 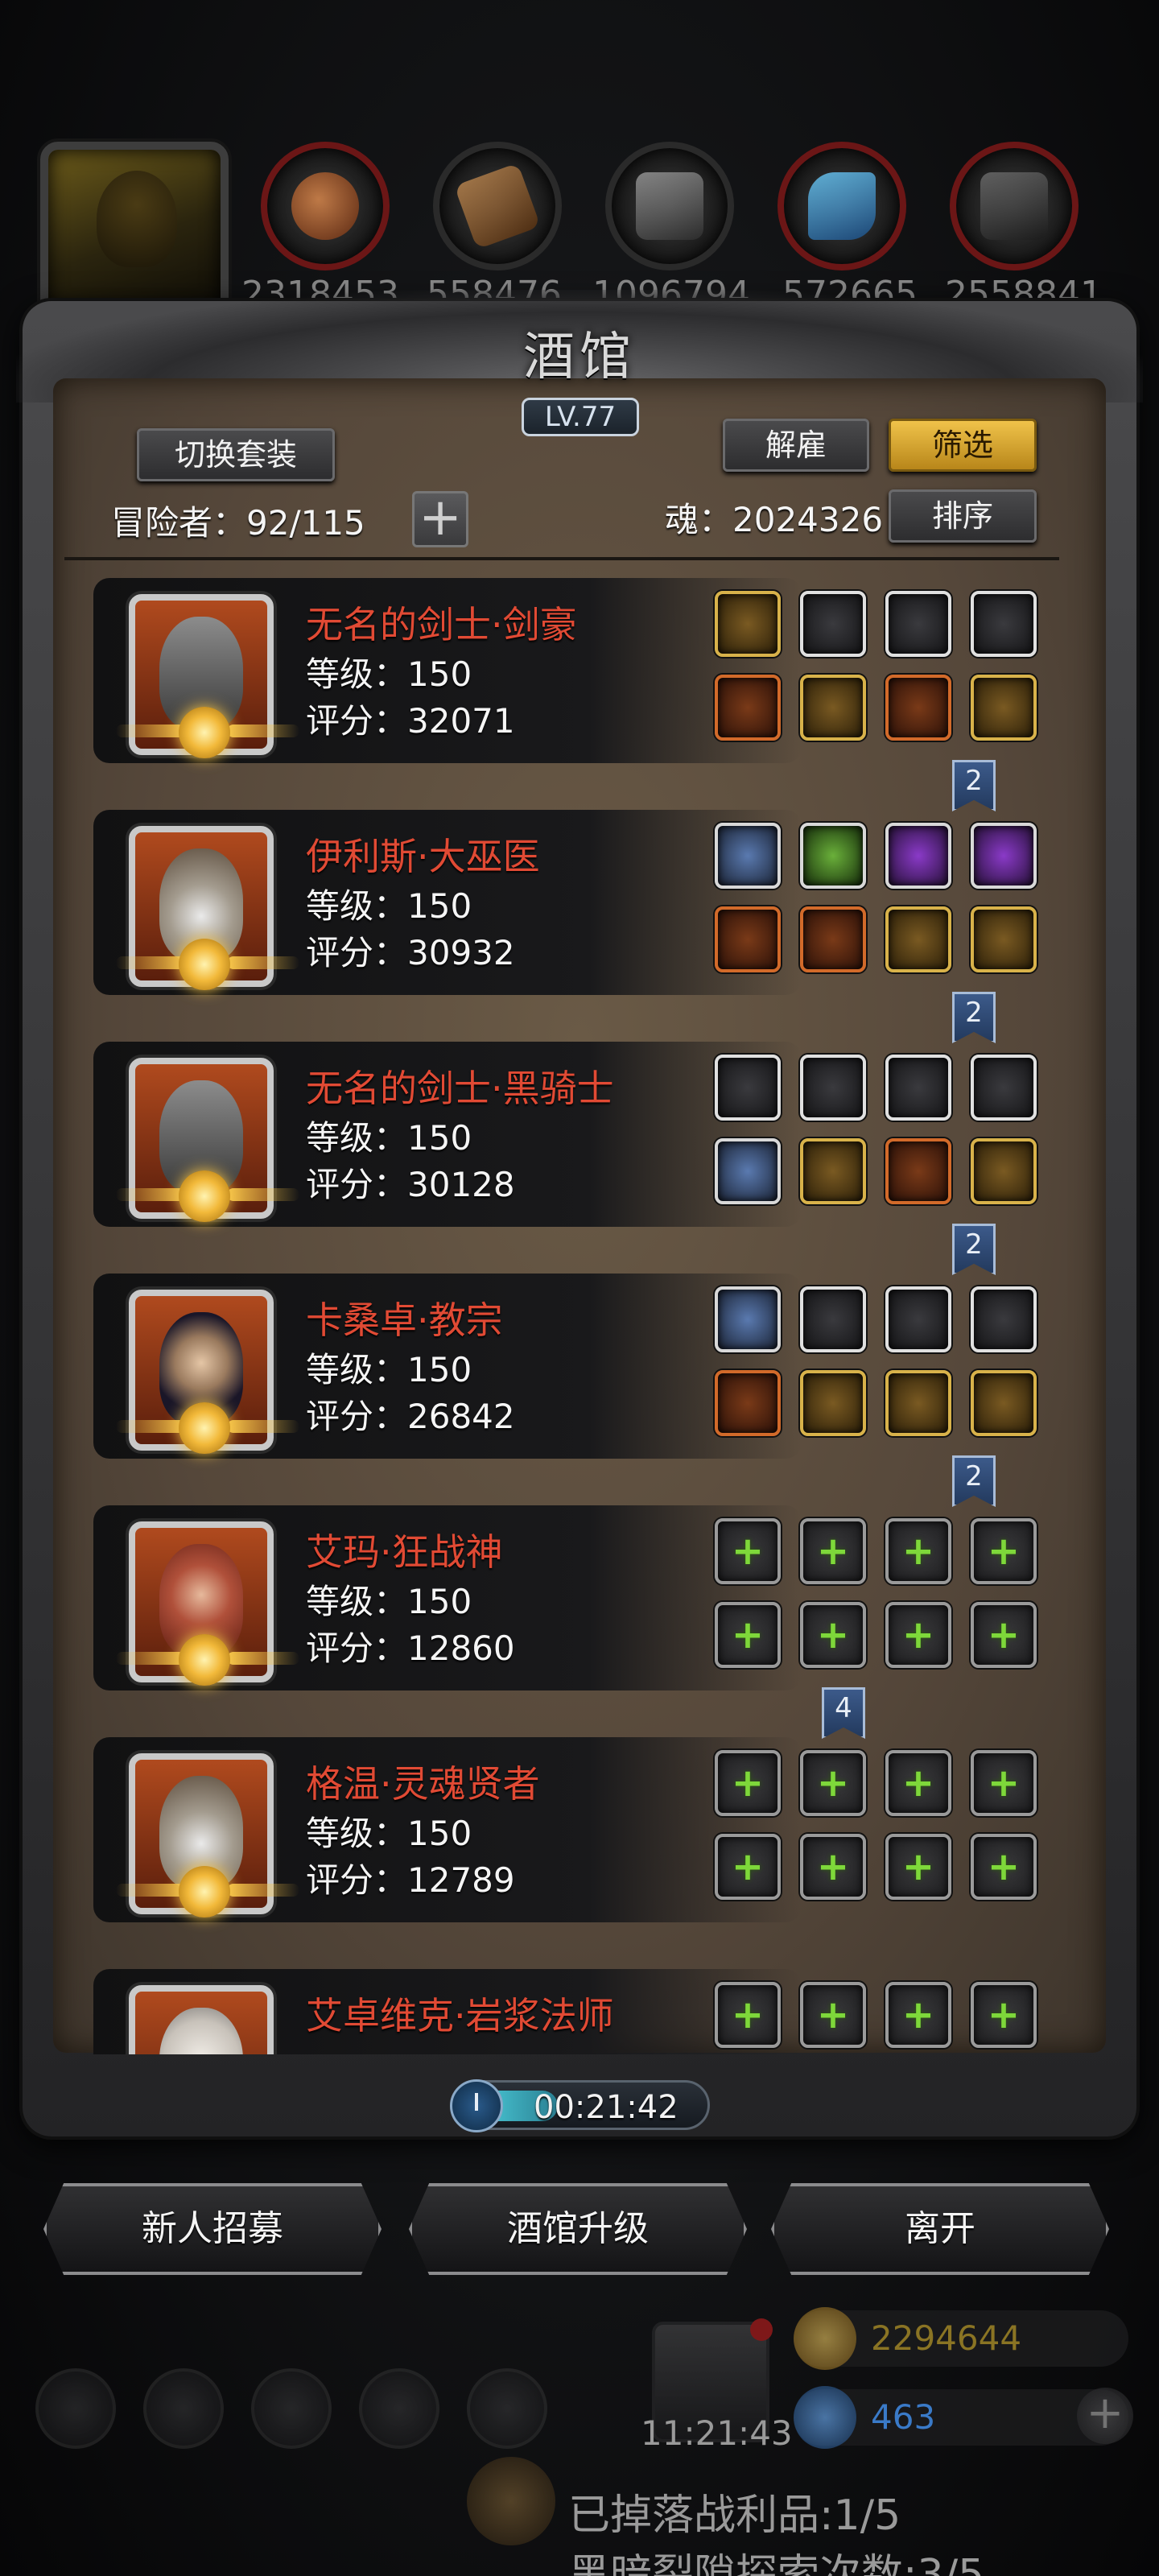 I want to click on leave-button: 离开, so click(x=940, y=2229).